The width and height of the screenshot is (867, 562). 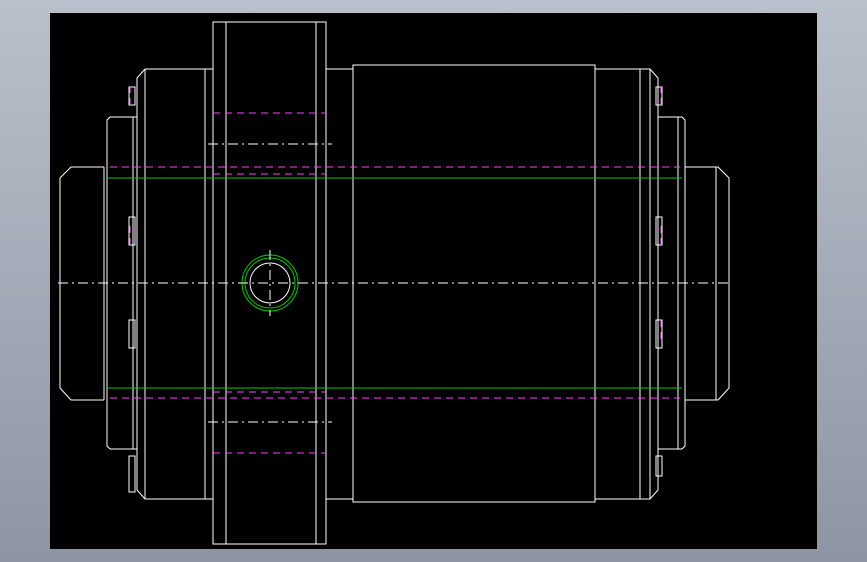 What do you see at coordinates (132, 474) in the screenshot?
I see `left-screw-bottom` at bounding box center [132, 474].